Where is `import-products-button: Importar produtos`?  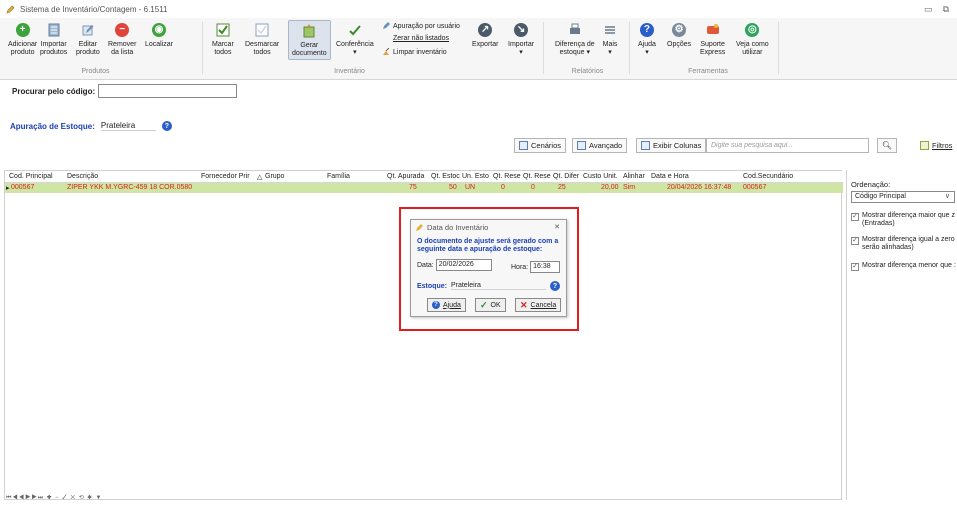
import-products-button: Importar produtos is located at coordinates (53, 39).